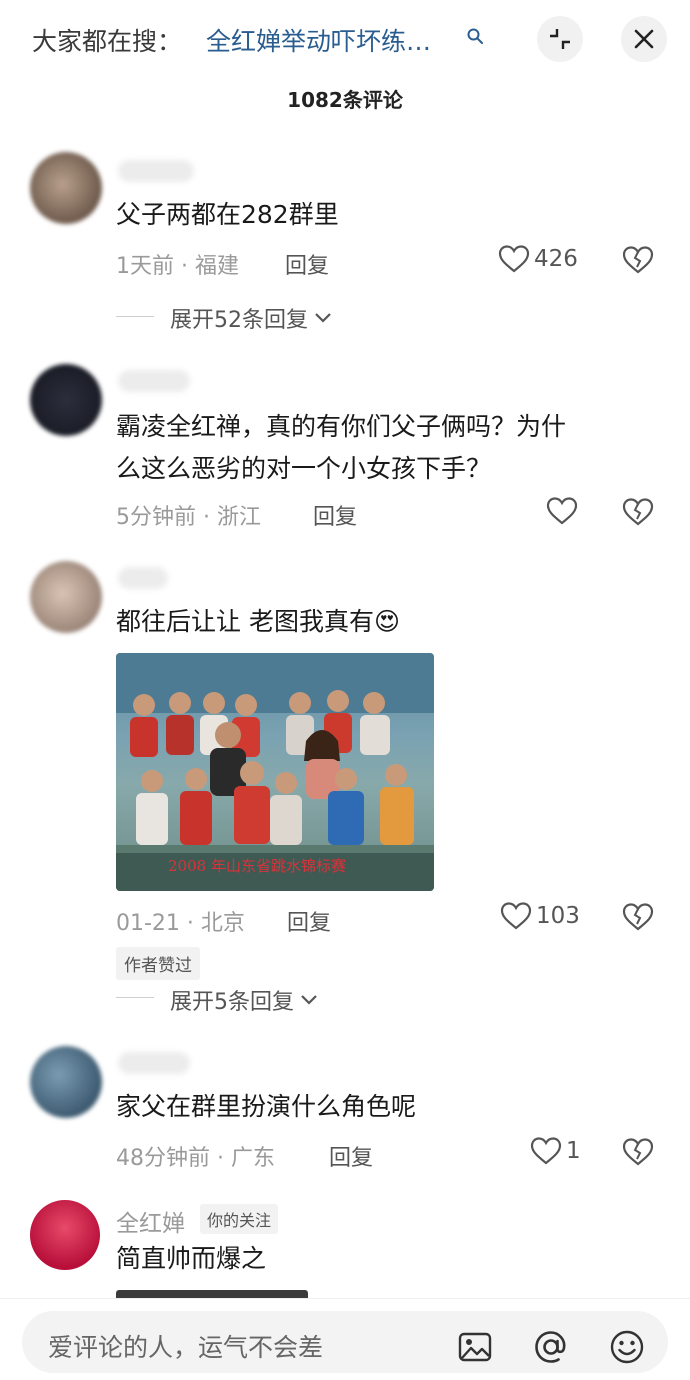 This screenshot has width=690, height=1380. Describe the element at coordinates (551, 1347) in the screenshot. I see `mention-icon` at that location.